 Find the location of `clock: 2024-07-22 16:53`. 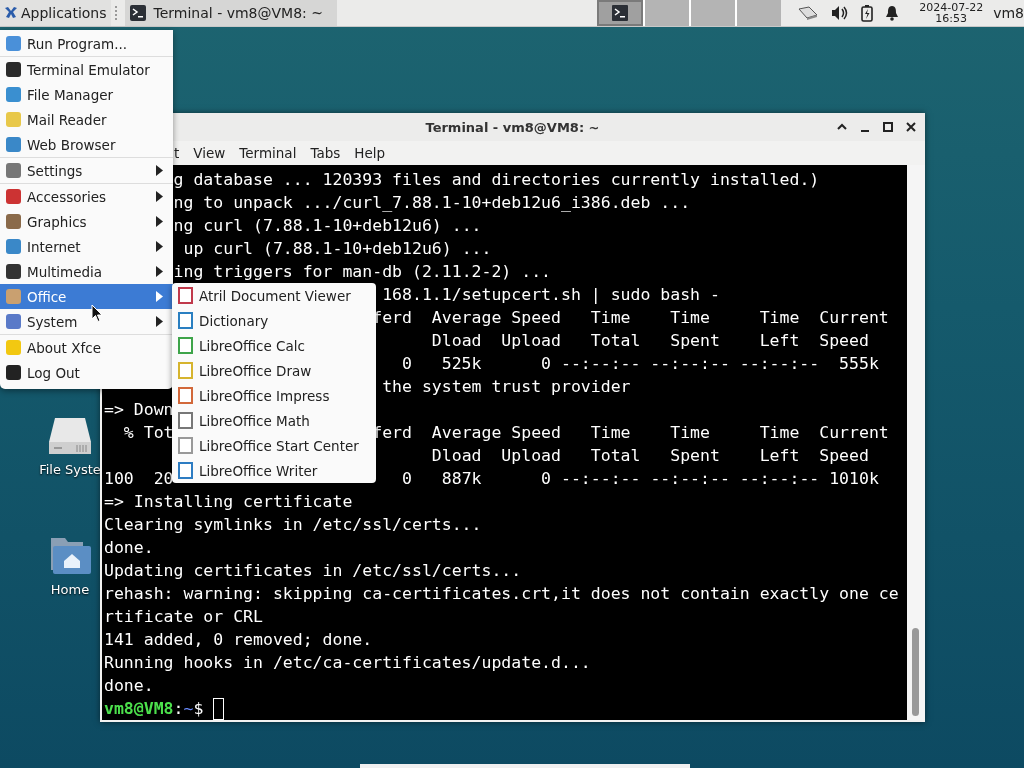

clock: 2024-07-22 16:53 is located at coordinates (951, 13).